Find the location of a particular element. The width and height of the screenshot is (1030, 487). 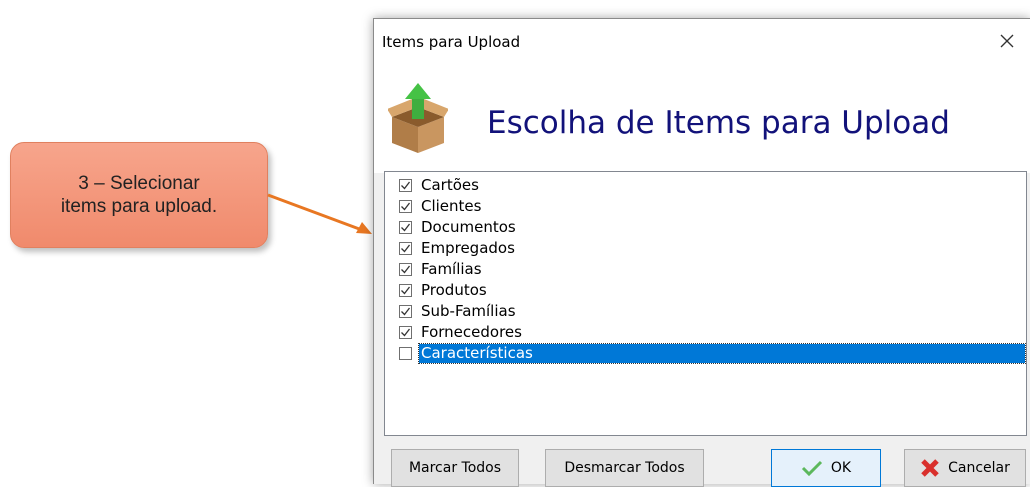

ok-label: OK is located at coordinates (841, 468).